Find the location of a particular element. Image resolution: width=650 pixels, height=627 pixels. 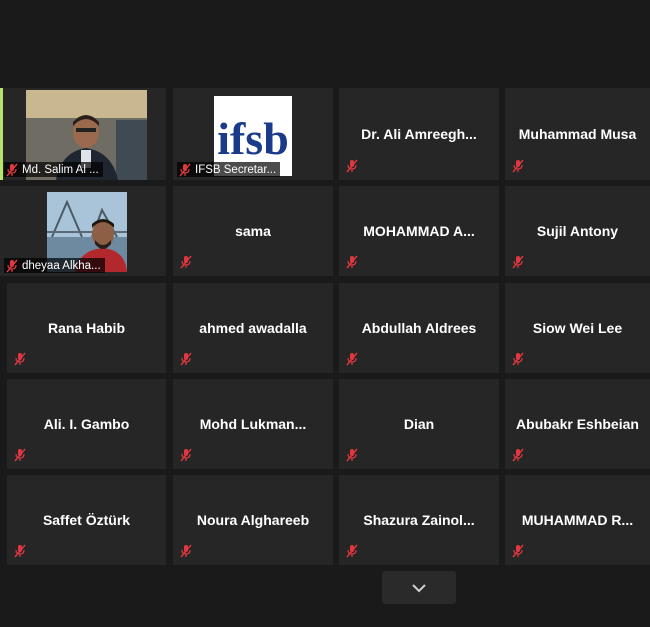

participant-tile: Muhammad Musa is located at coordinates (577, 134).